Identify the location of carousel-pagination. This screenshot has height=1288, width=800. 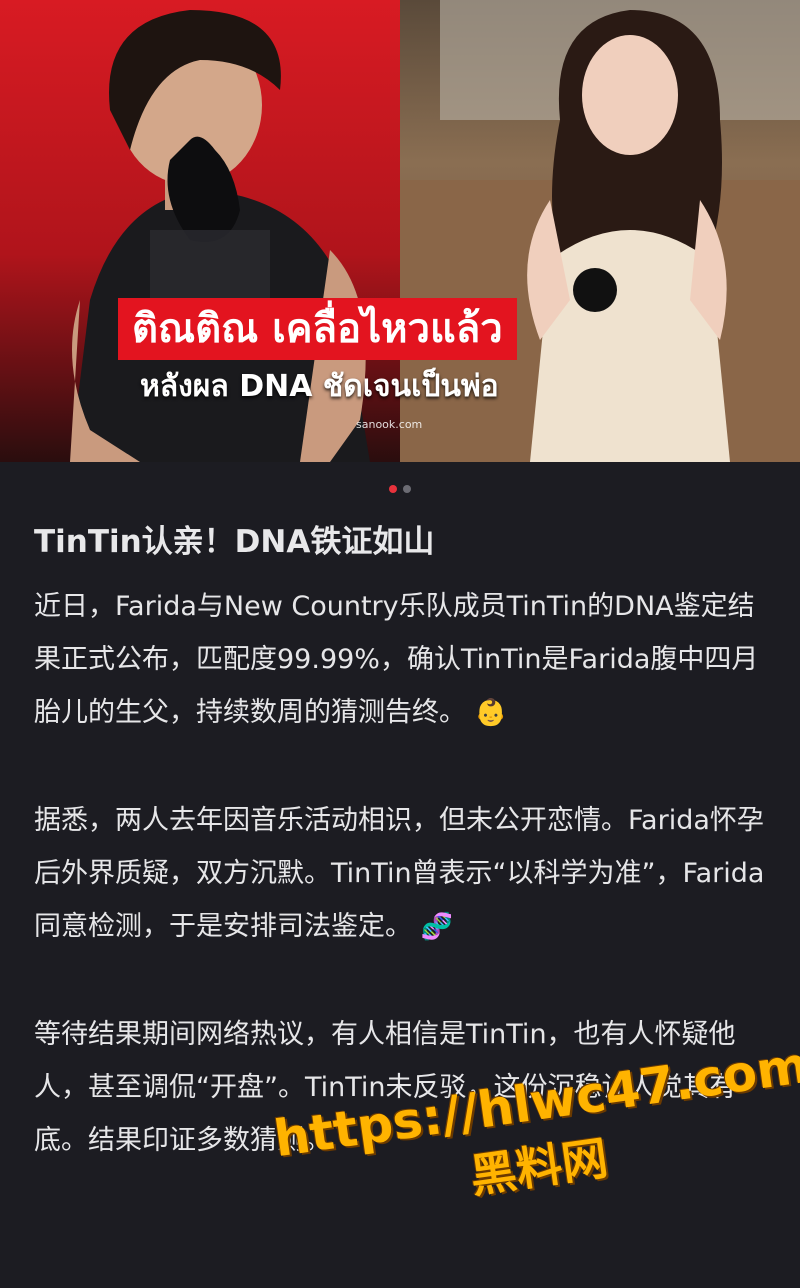
(400, 487).